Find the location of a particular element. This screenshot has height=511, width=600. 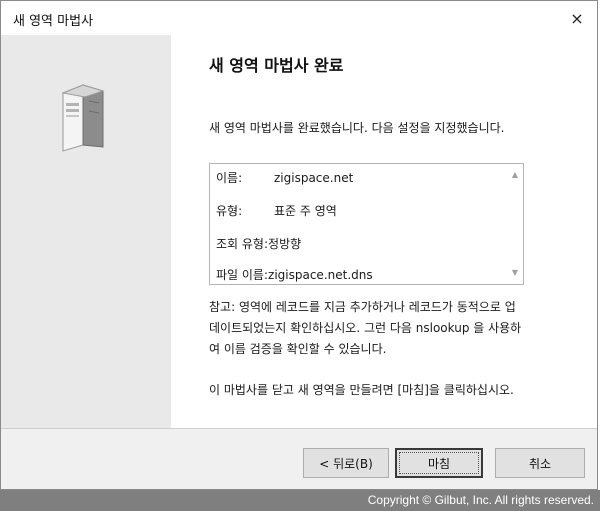

window-title: 새 영역 마법사 is located at coordinates (53, 21).